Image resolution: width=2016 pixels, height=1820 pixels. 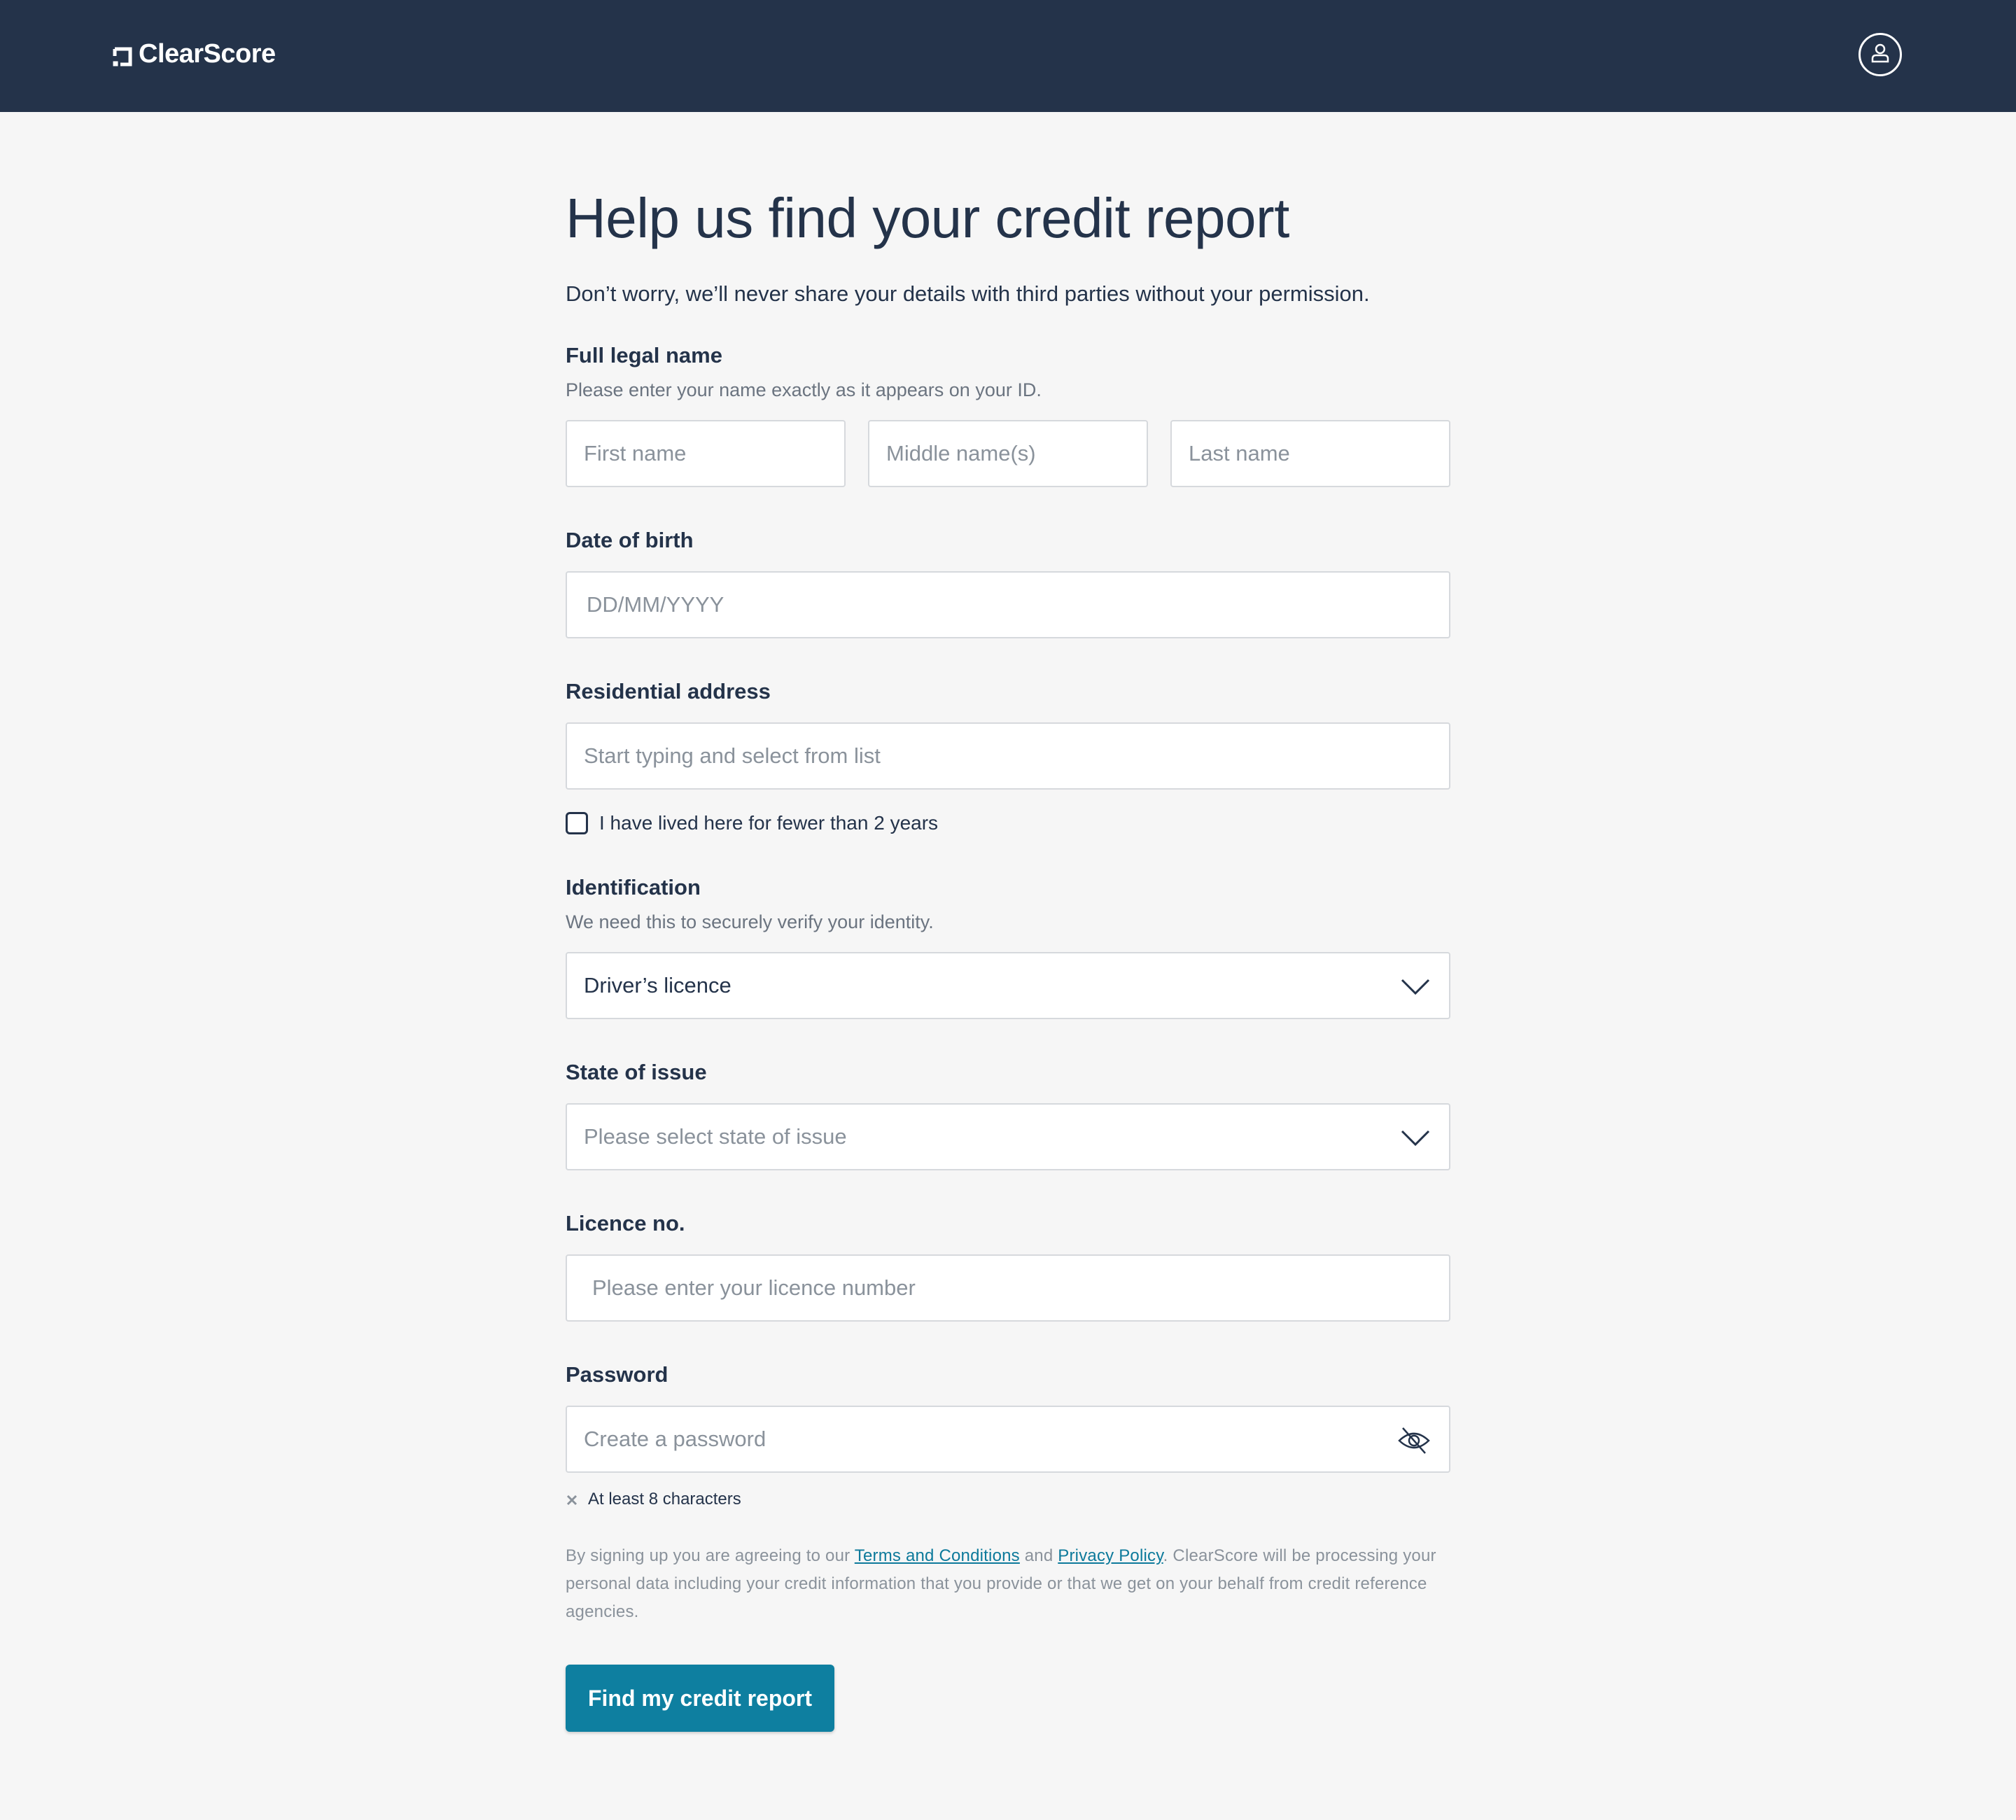 What do you see at coordinates (625, 1223) in the screenshot?
I see `licence-label: Licence no.` at bounding box center [625, 1223].